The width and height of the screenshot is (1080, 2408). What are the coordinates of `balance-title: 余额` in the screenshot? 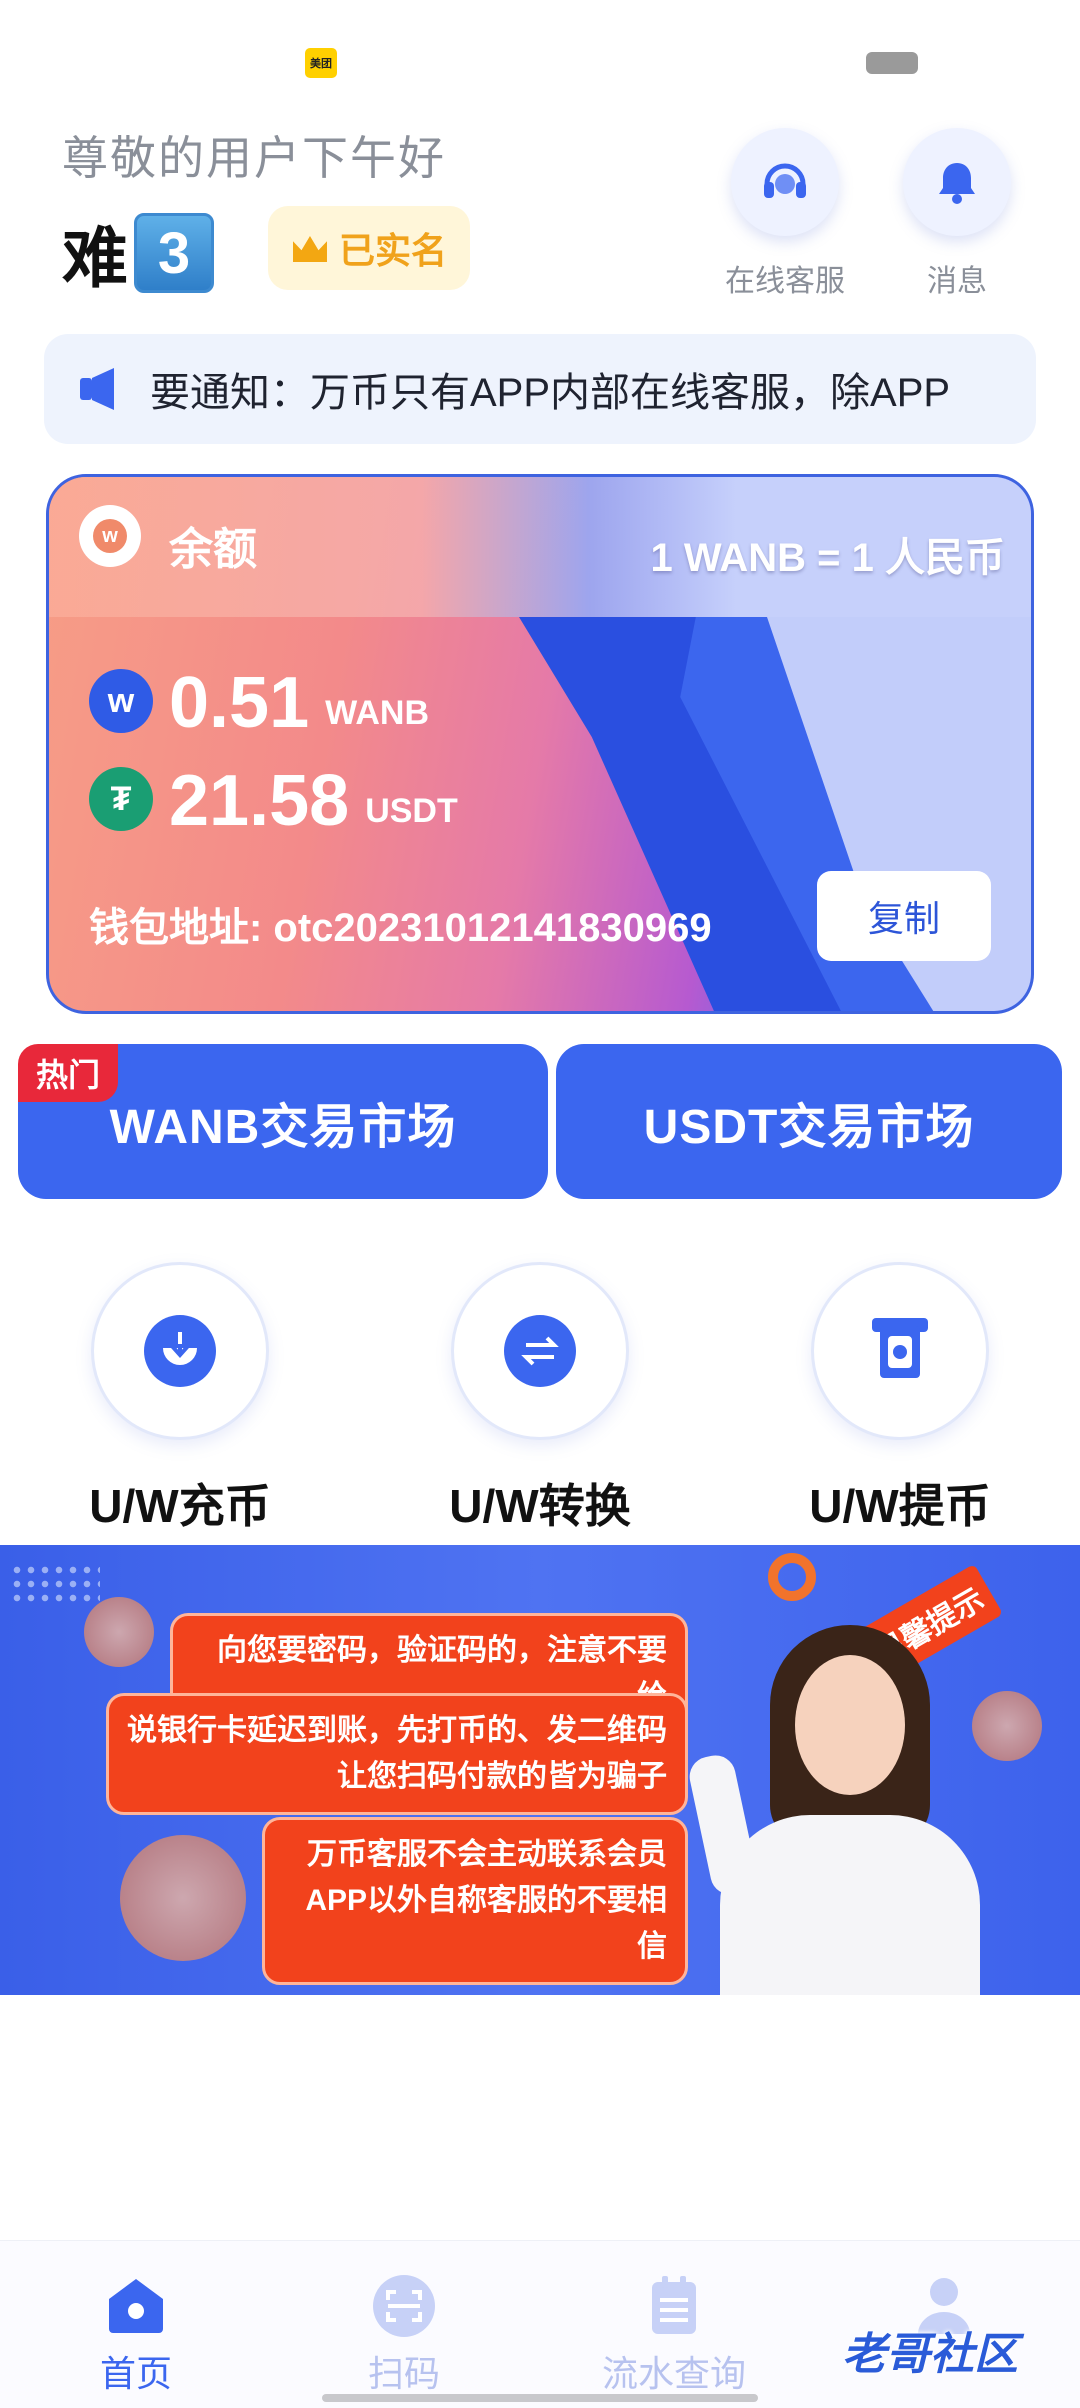 It's located at (213, 549).